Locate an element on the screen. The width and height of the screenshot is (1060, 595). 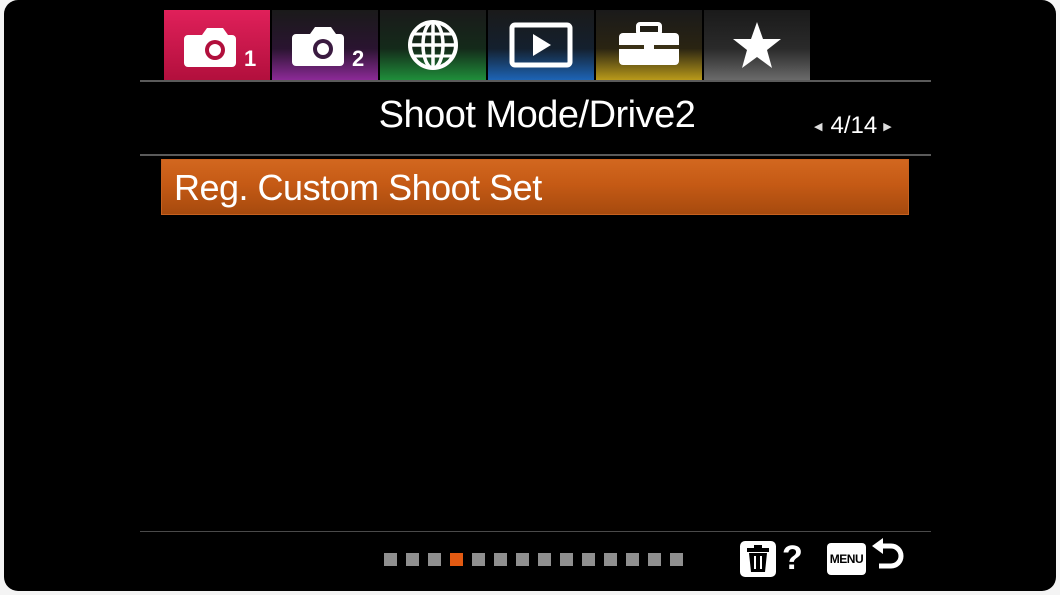
page-number: 4/14 is located at coordinates (854, 125).